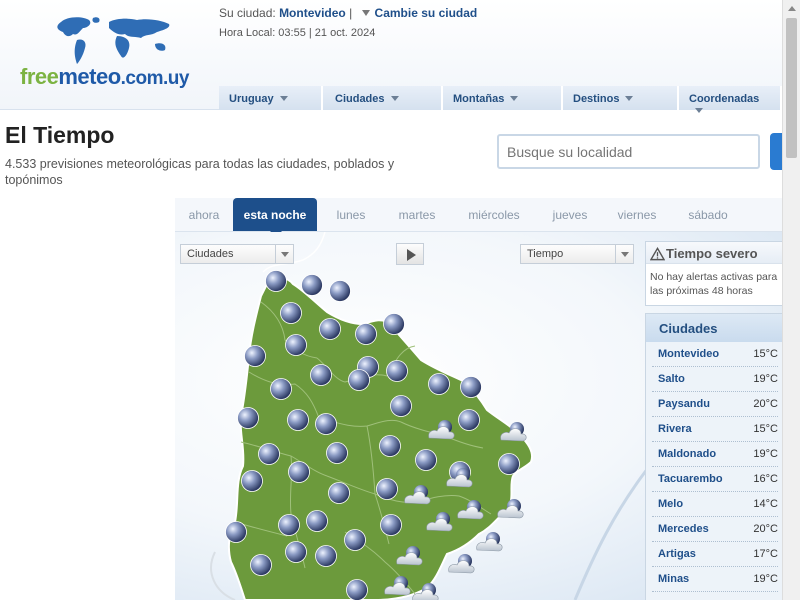  Describe the element at coordinates (685, 354) in the screenshot. I see `city-name: Montevideo` at that location.